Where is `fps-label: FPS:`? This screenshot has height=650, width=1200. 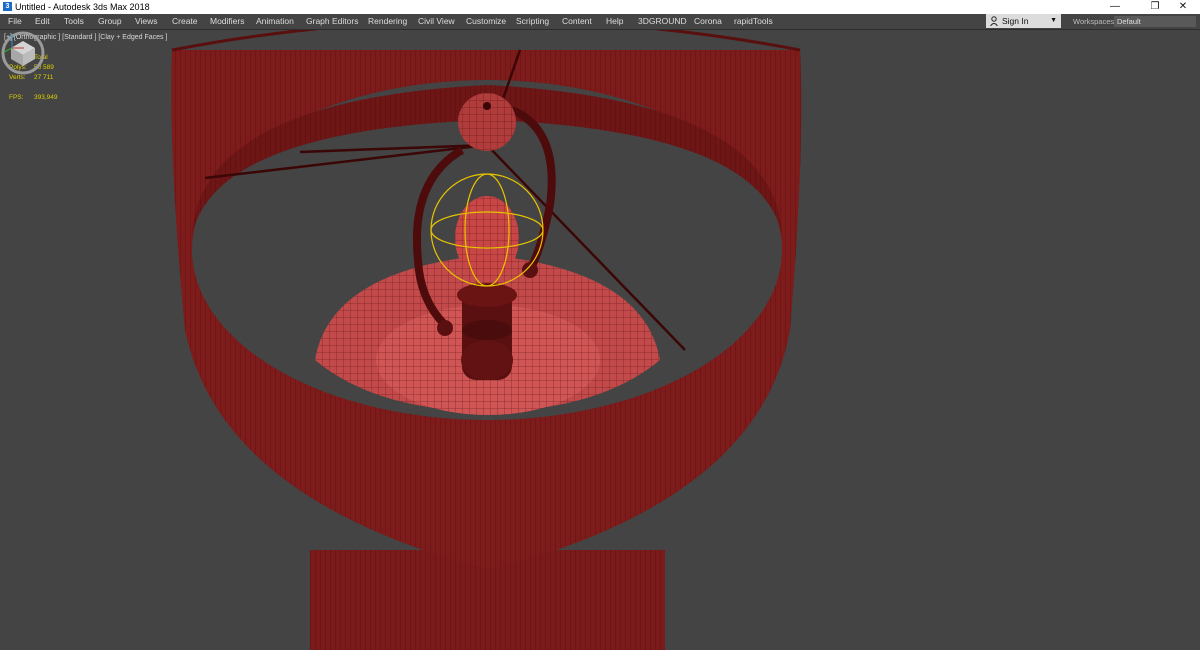 fps-label: FPS: is located at coordinates (16, 97).